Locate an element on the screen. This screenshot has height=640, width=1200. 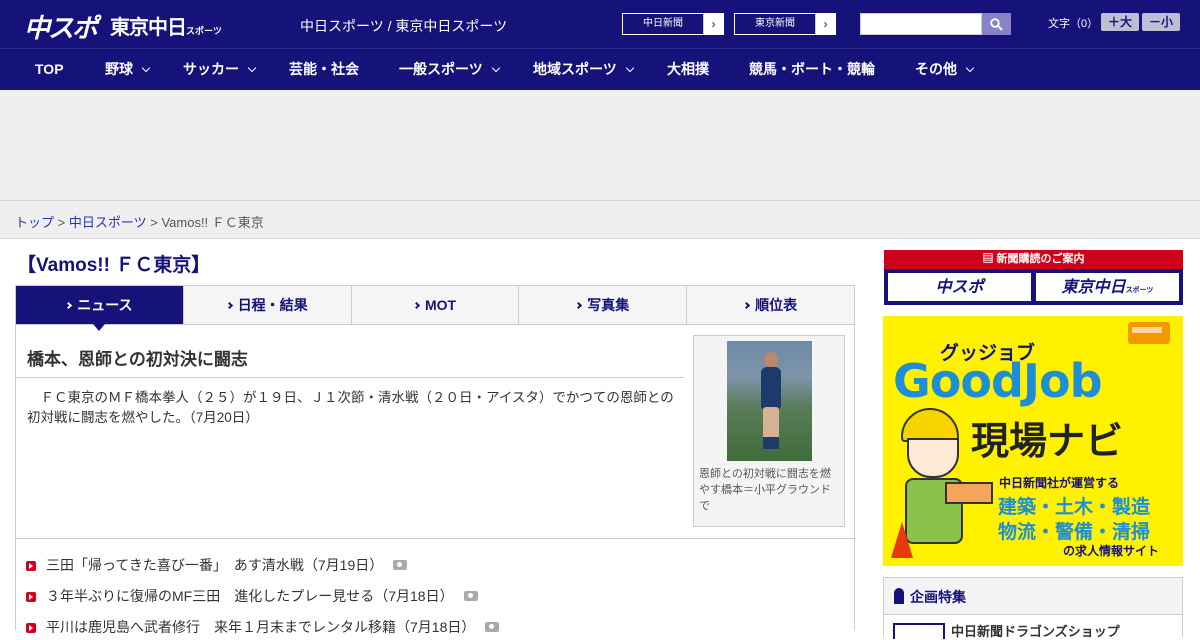
nav-racing: 競馬・ボート・競輪 is located at coordinates (812, 70).